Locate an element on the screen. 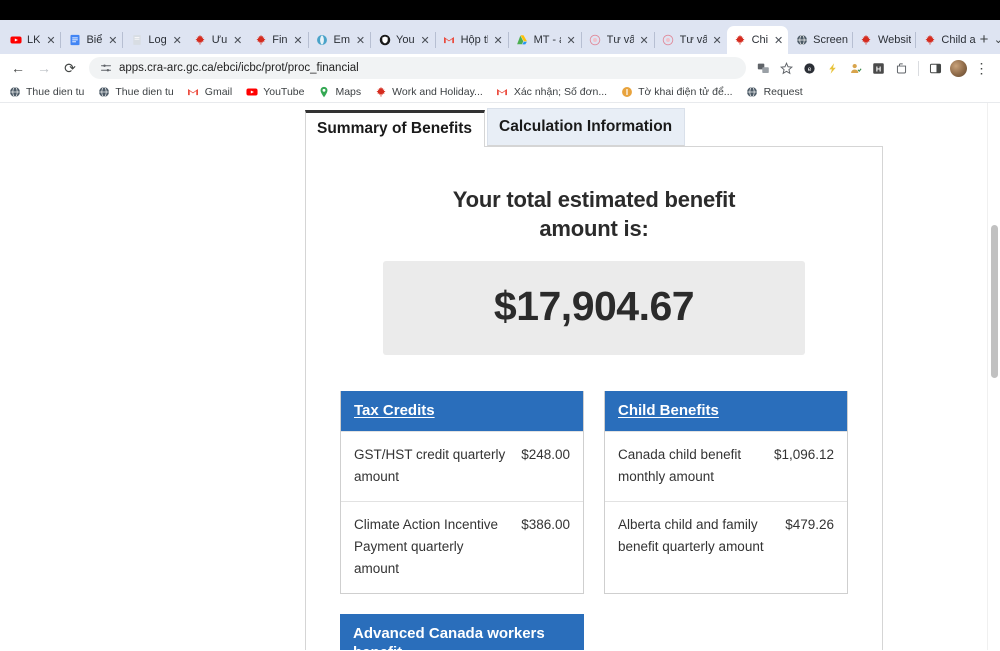  tab-summary-of-benefits: Summary of Benefits is located at coordinates (395, 128).